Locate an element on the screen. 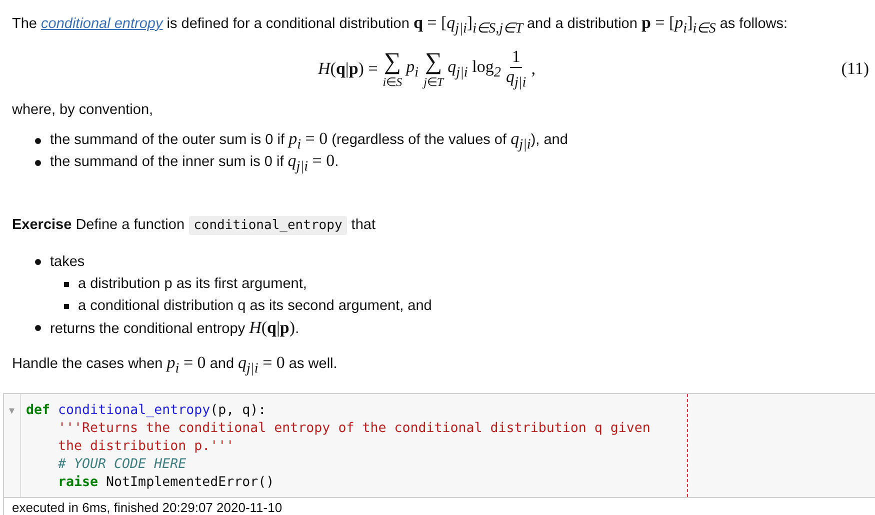 This screenshot has width=875, height=515. list-item: the summand of the inner sum is 0 if q$_{j|i}$ = 0. is located at coordinates (194, 163).